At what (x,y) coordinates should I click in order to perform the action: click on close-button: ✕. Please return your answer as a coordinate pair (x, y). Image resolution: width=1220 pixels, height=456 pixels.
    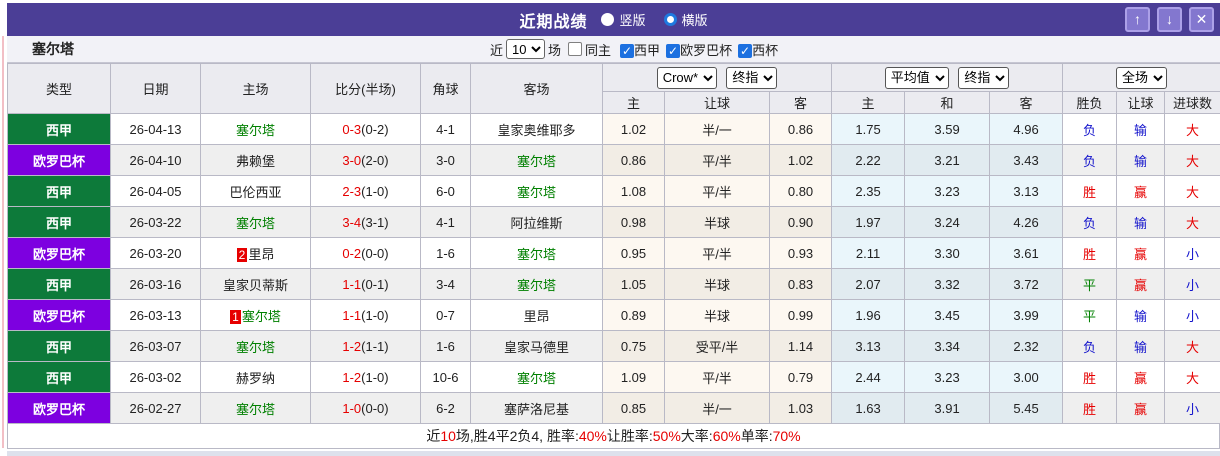
    Looking at the image, I should click on (1201, 19).